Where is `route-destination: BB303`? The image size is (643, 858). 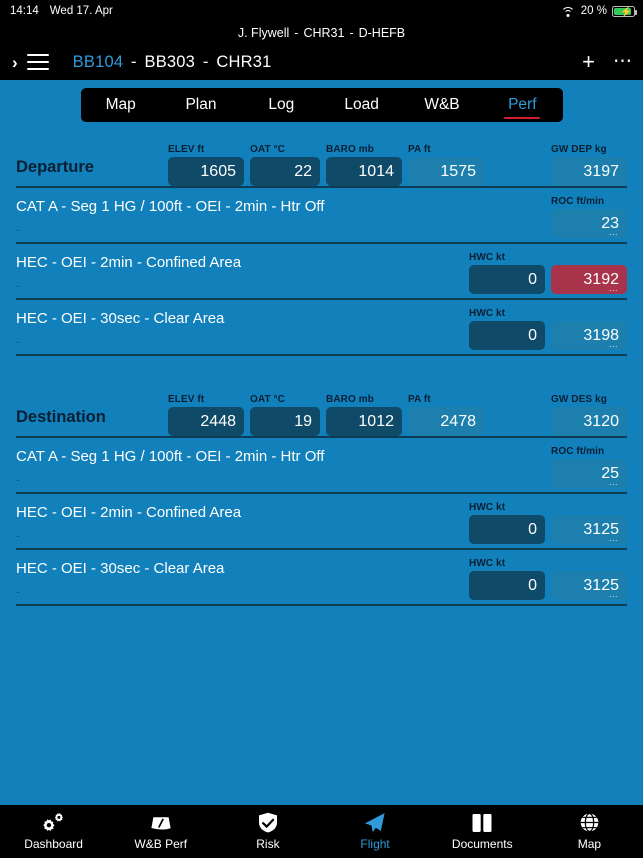
route-destination: BB303 is located at coordinates (170, 62).